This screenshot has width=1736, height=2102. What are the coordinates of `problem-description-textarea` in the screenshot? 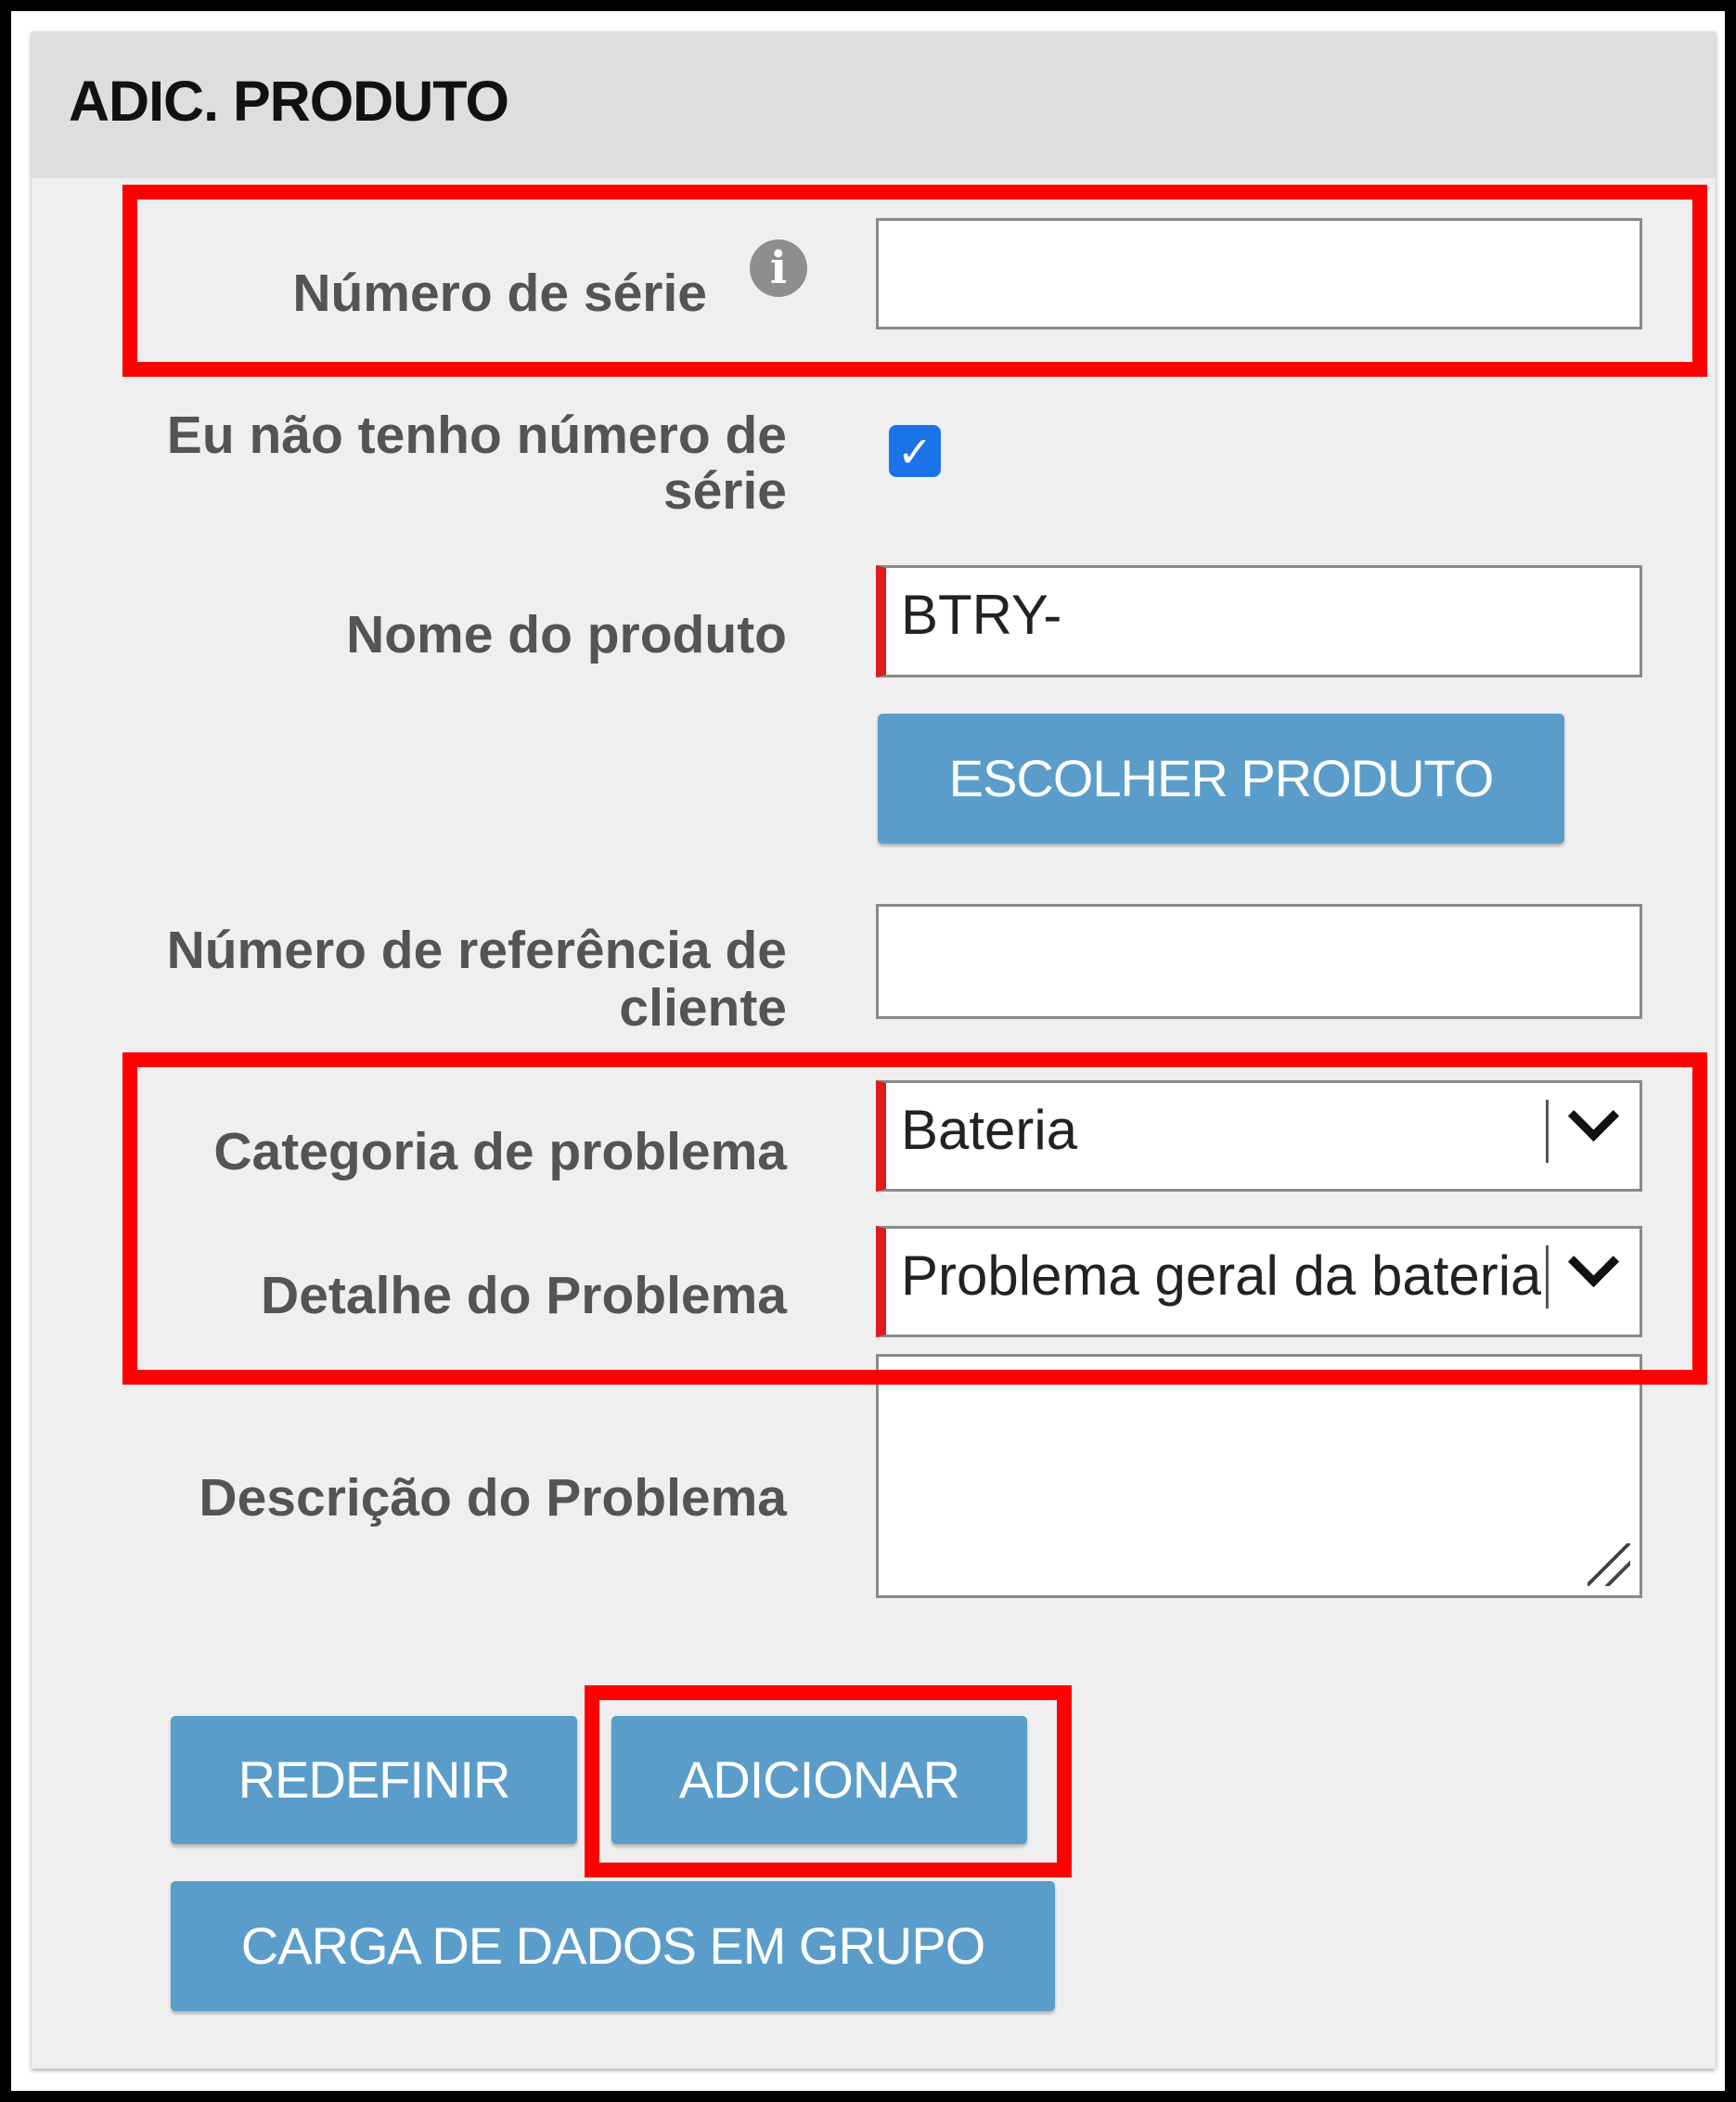 It's located at (1259, 1476).